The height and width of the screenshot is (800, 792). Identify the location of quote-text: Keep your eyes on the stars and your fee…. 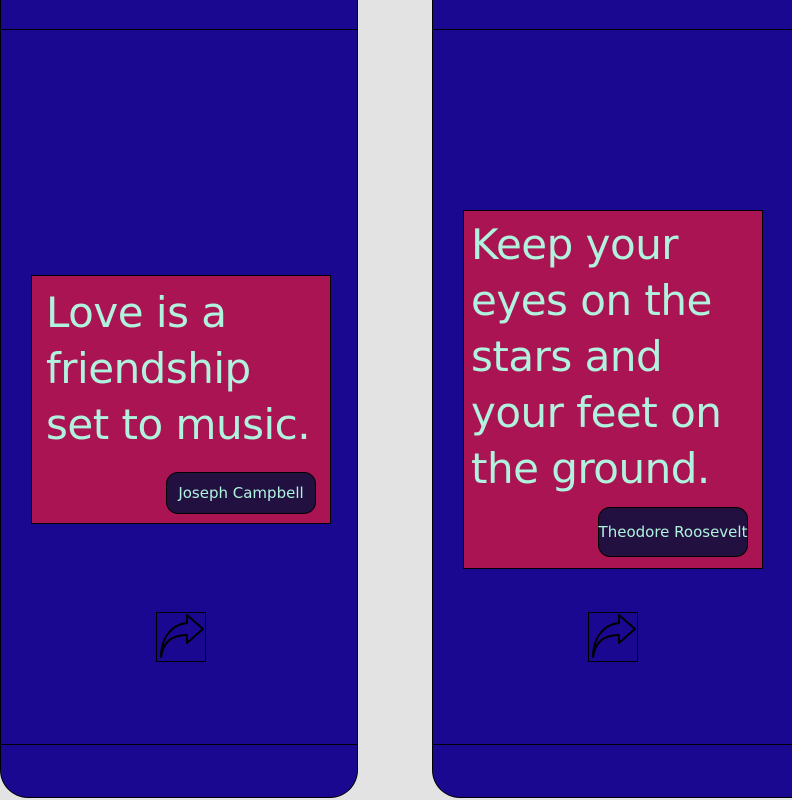
(596, 356).